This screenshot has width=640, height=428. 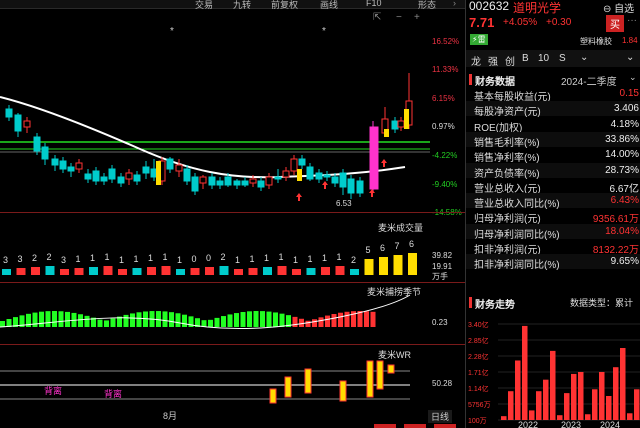 What do you see at coordinates (543, 58) in the screenshot?
I see `tab-10: 10` at bounding box center [543, 58].